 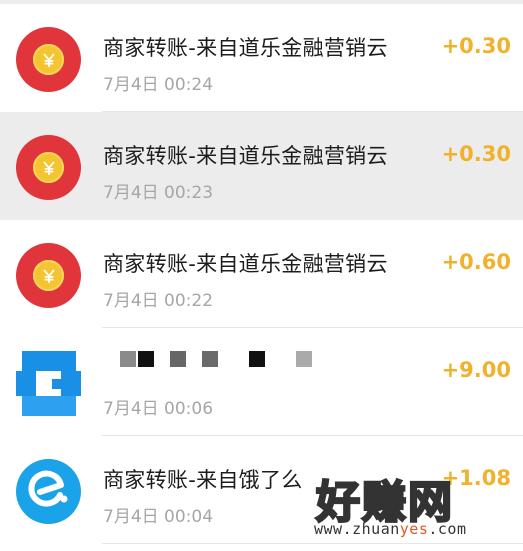 I want to click on eleme-icon, so click(x=48, y=491).